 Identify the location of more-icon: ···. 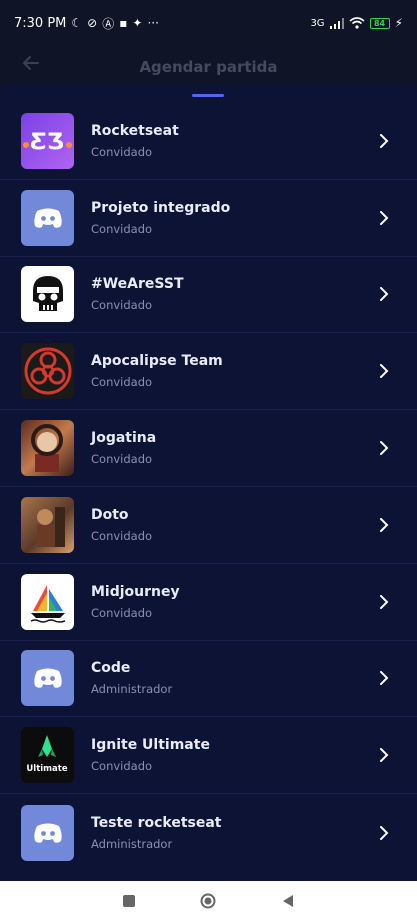
(153, 23).